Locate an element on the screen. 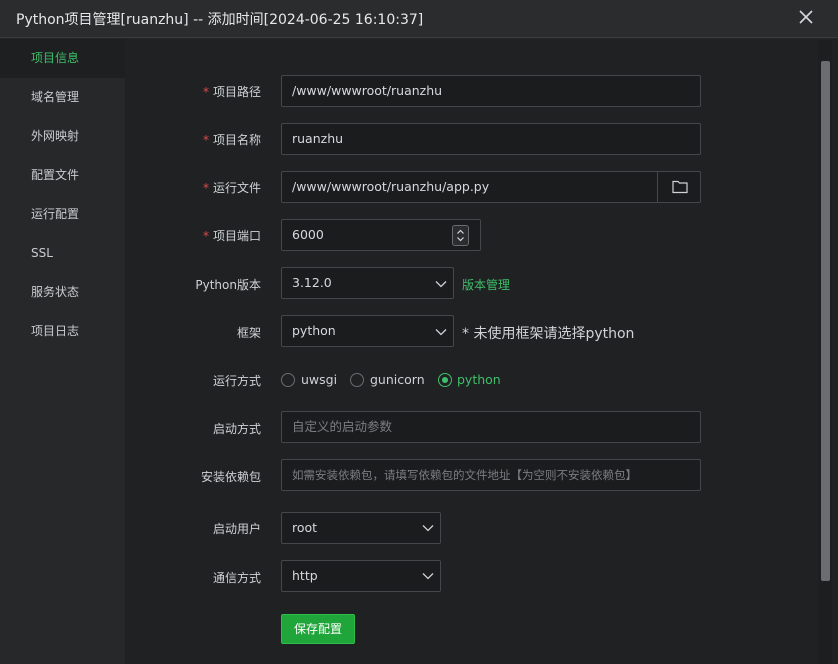  start-args-label: 启动方式 is located at coordinates (236, 429).